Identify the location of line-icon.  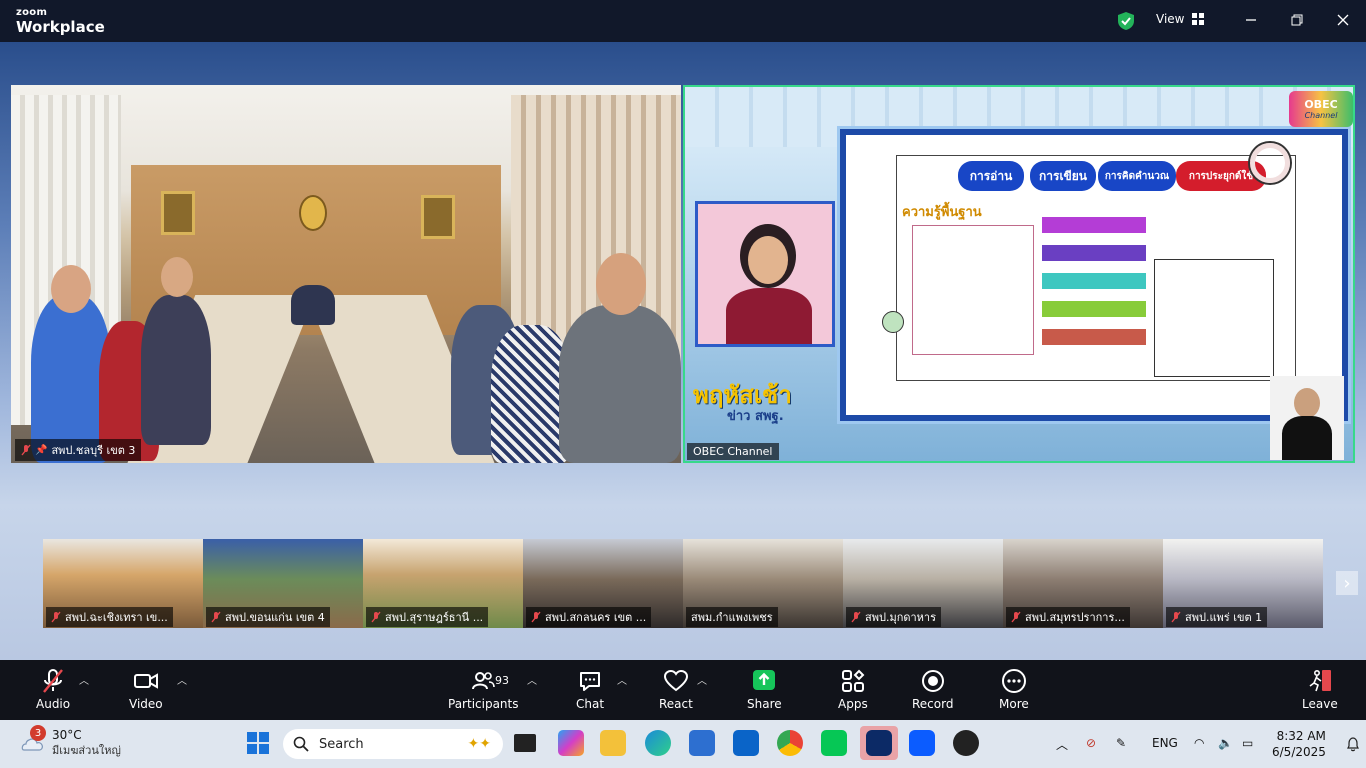
(834, 743).